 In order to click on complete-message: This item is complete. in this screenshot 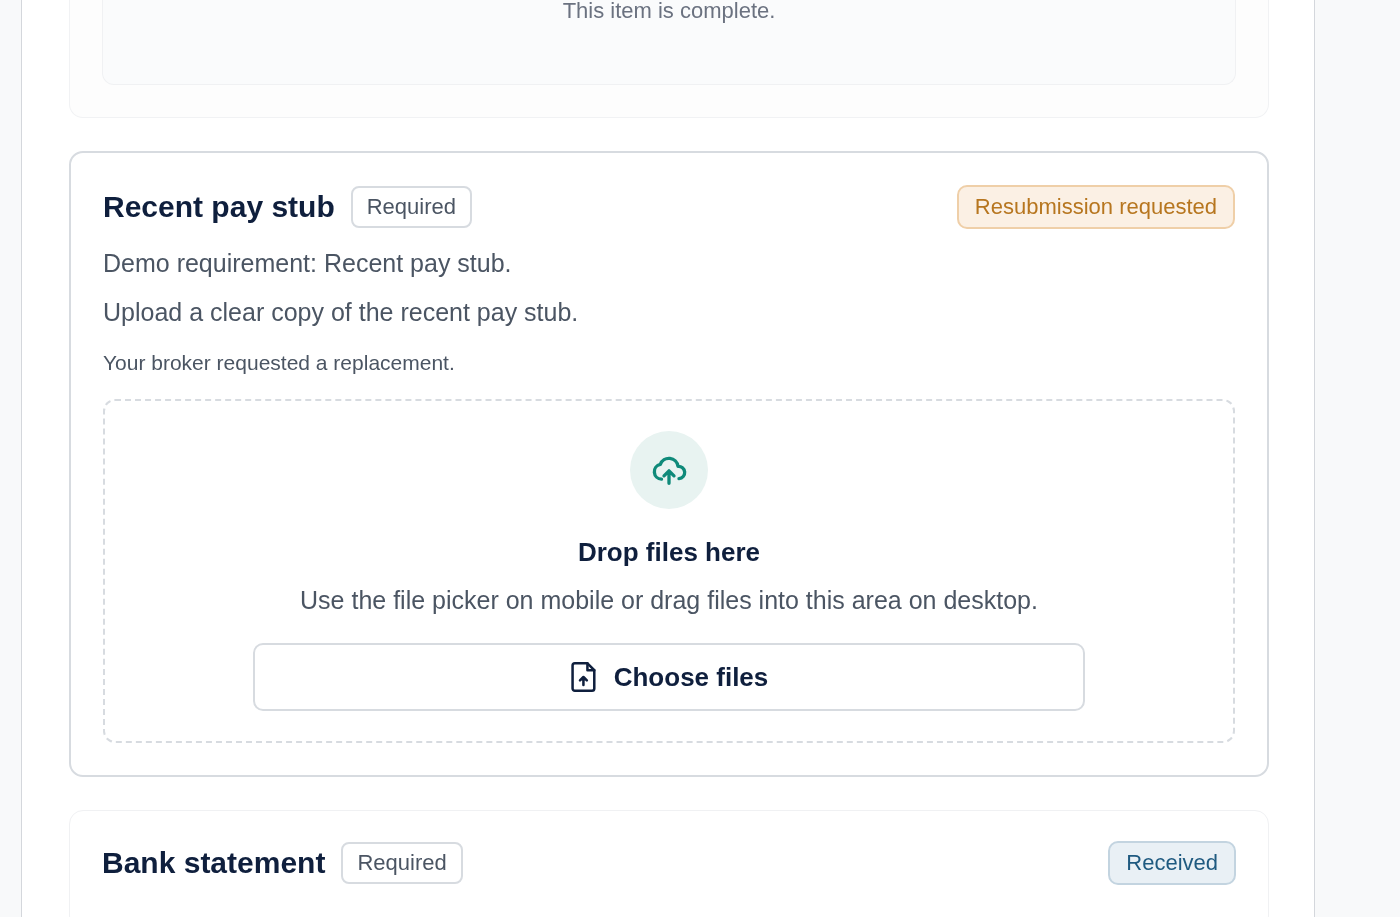, I will do `click(669, 11)`.